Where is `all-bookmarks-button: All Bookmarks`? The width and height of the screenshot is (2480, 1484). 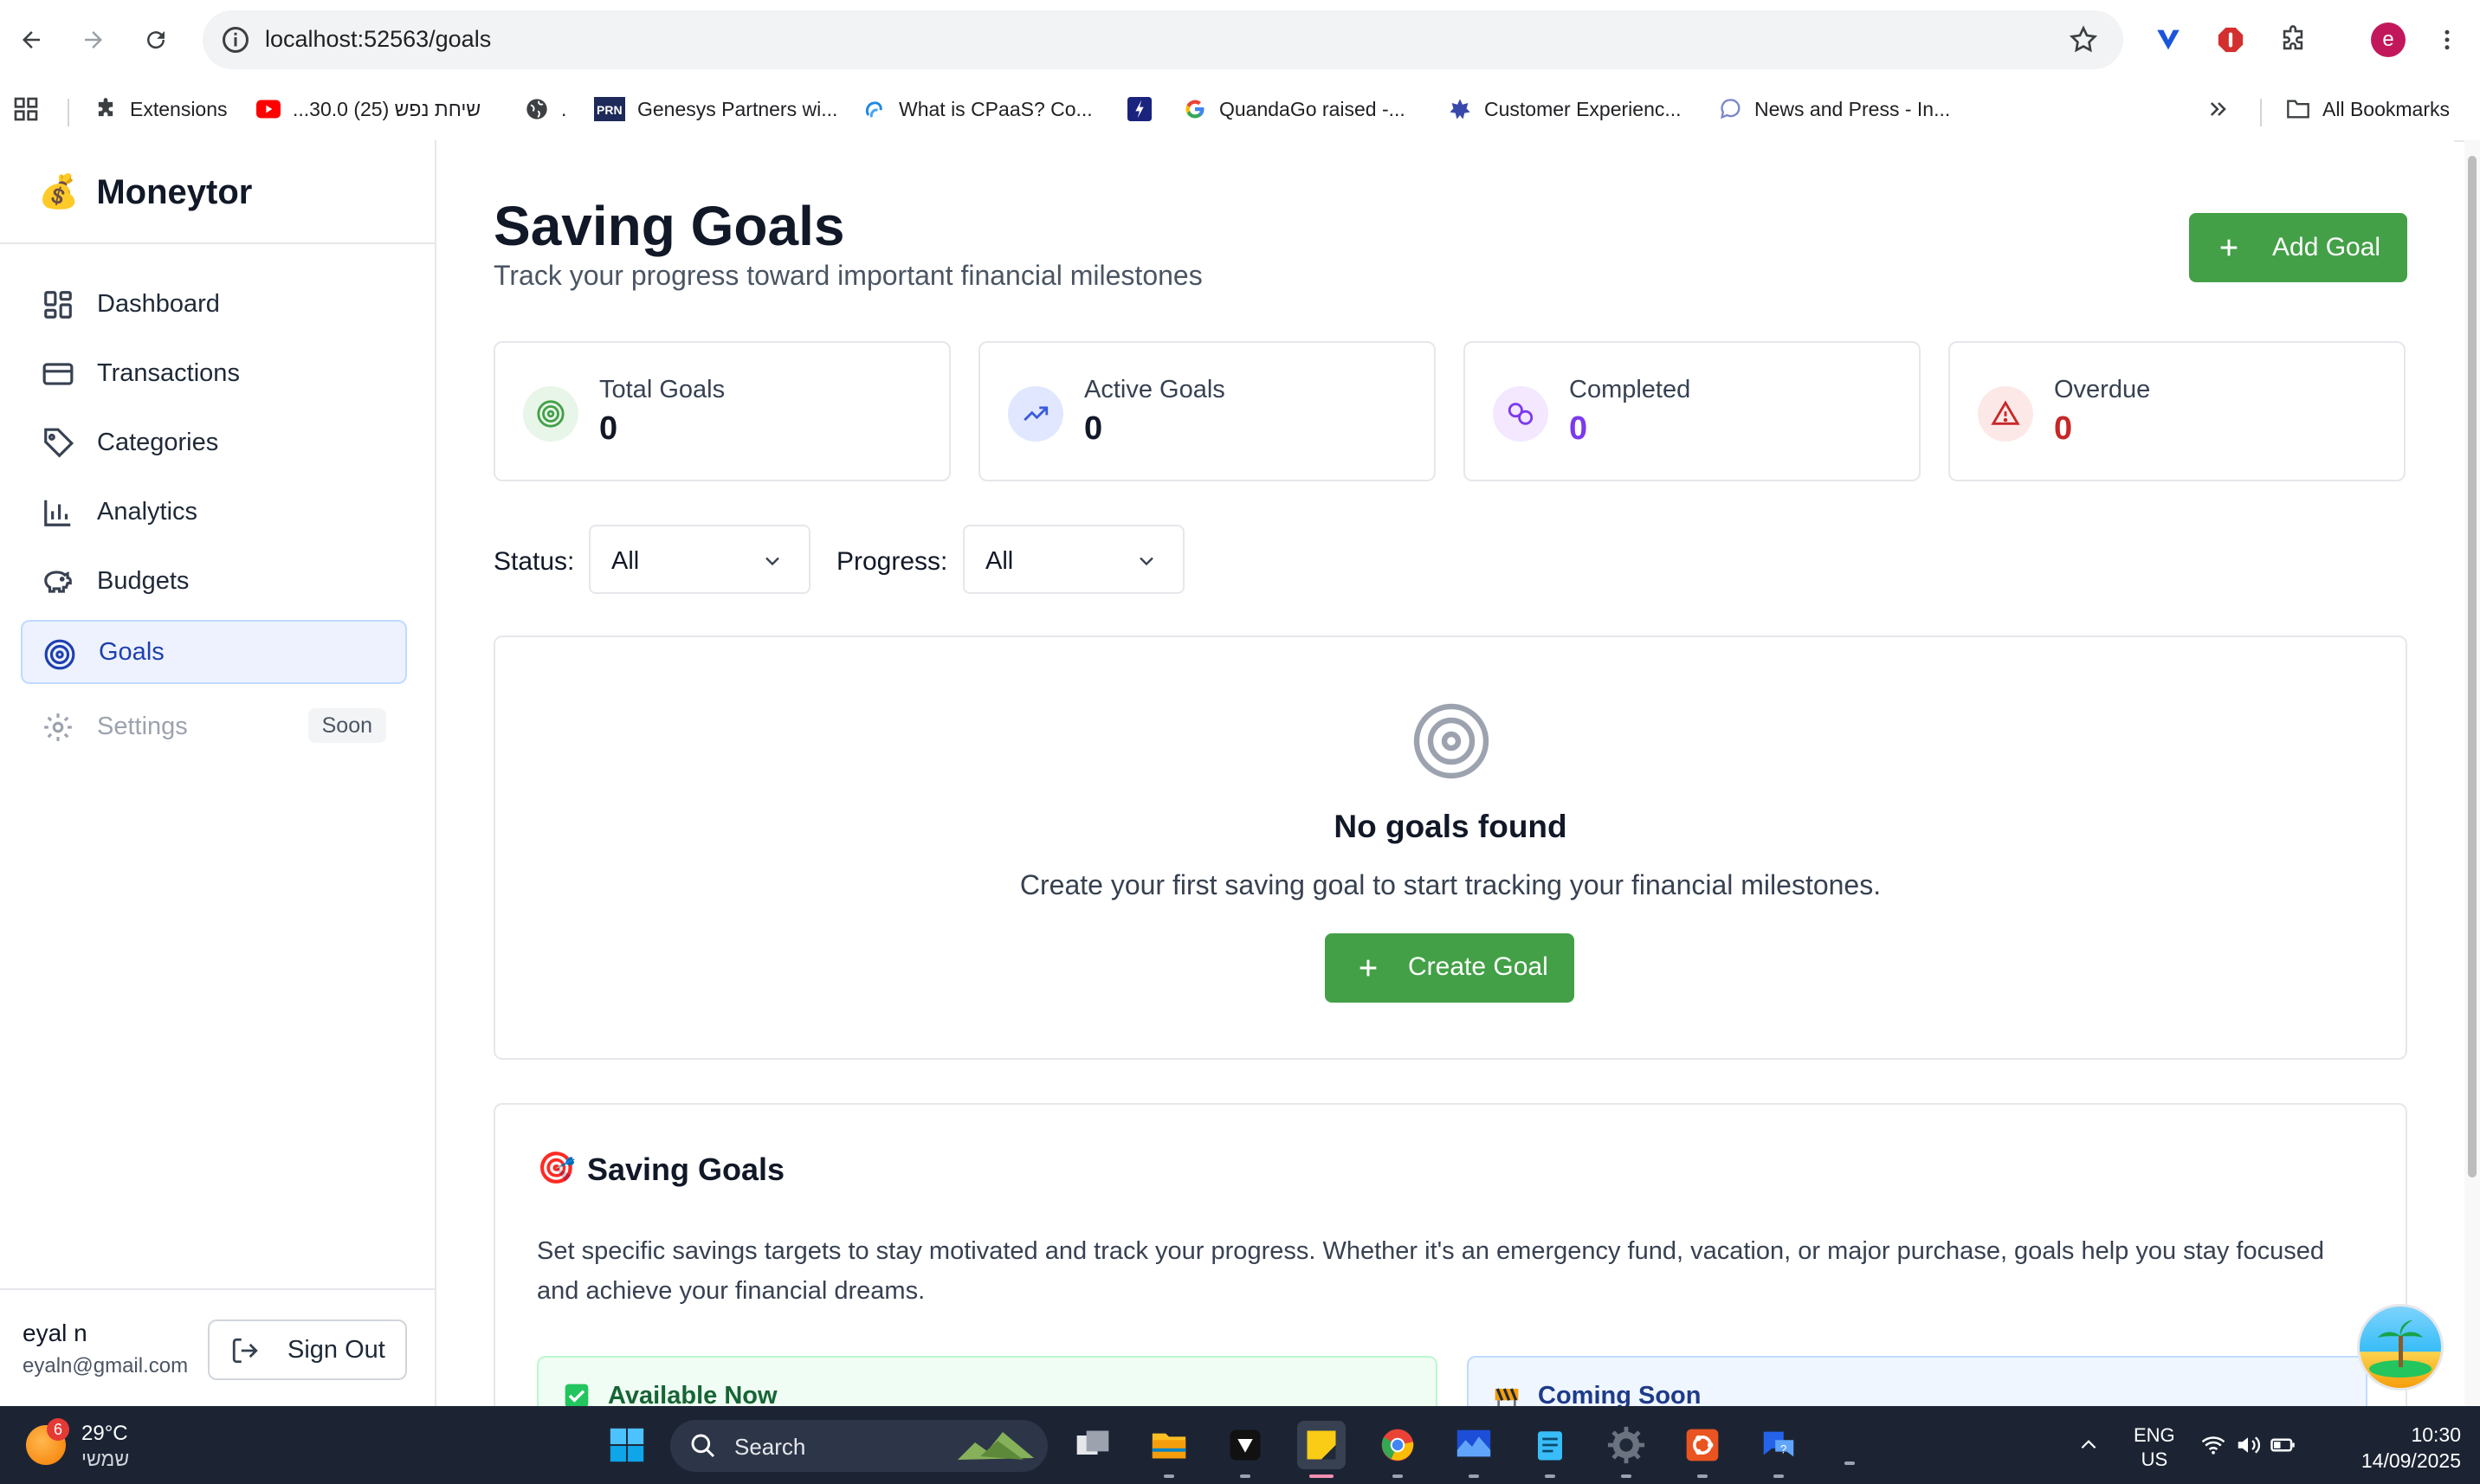
all-bookmarks-button: All Bookmarks is located at coordinates (2368, 109).